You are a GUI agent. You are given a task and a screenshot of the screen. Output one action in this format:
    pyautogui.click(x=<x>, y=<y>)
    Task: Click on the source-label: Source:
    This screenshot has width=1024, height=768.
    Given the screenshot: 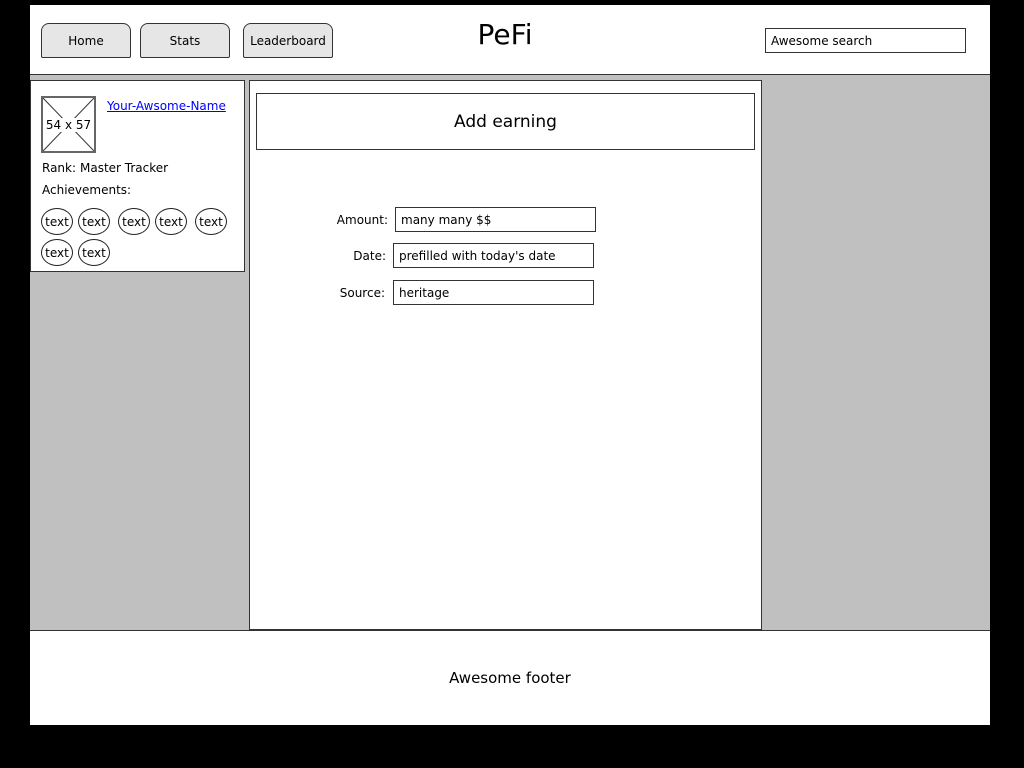 What is the action you would take?
    pyautogui.click(x=362, y=293)
    